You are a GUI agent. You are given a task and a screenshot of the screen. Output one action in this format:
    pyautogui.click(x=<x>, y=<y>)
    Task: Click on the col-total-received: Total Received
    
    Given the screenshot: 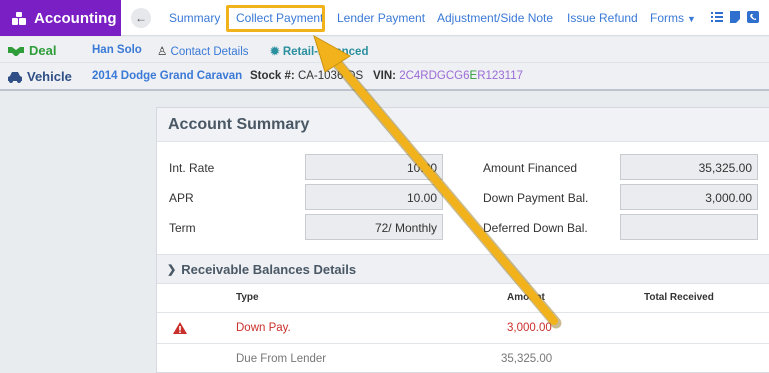 What is the action you would take?
    pyautogui.click(x=679, y=297)
    